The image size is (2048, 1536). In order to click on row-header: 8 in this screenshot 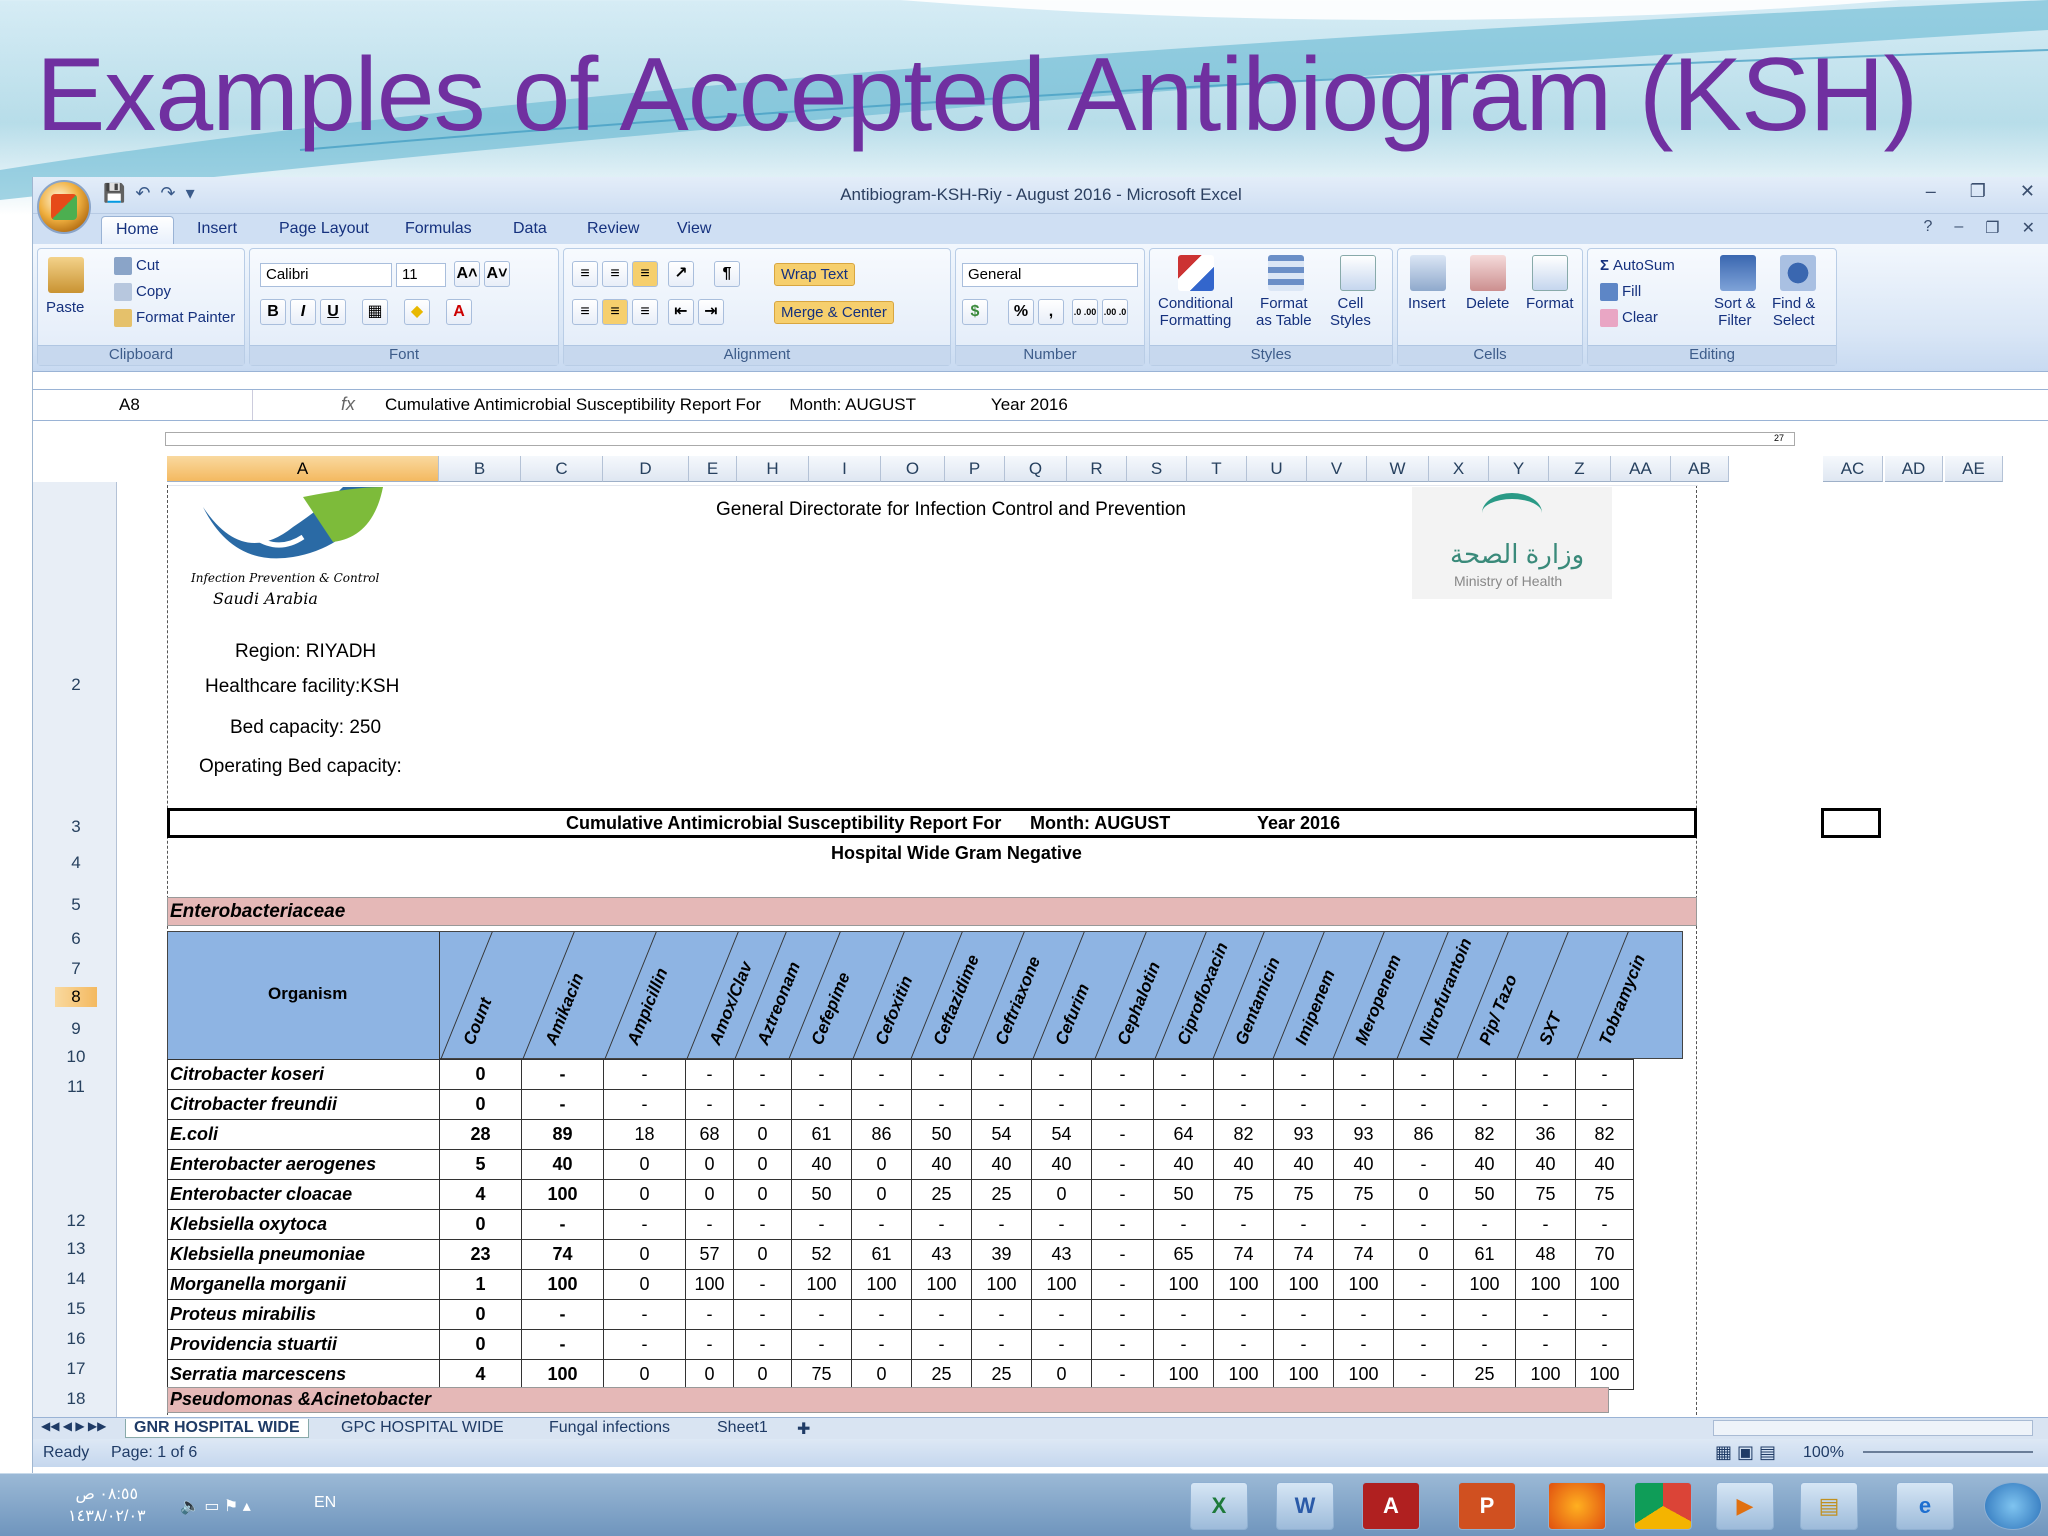, I will do `click(76, 997)`.